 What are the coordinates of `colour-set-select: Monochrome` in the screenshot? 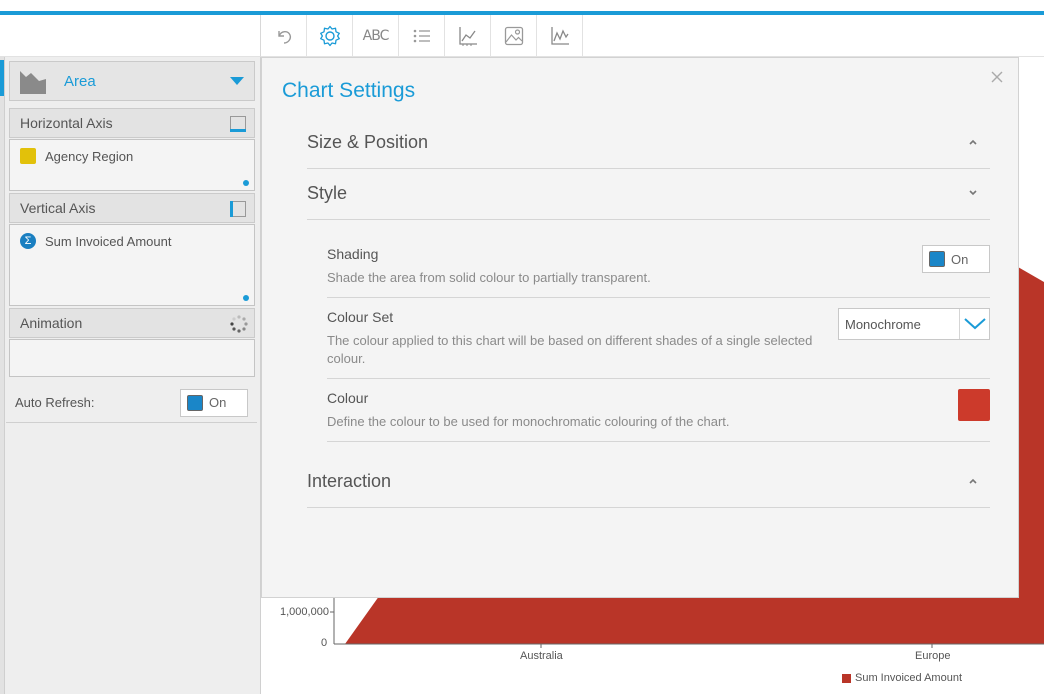 It's located at (914, 324).